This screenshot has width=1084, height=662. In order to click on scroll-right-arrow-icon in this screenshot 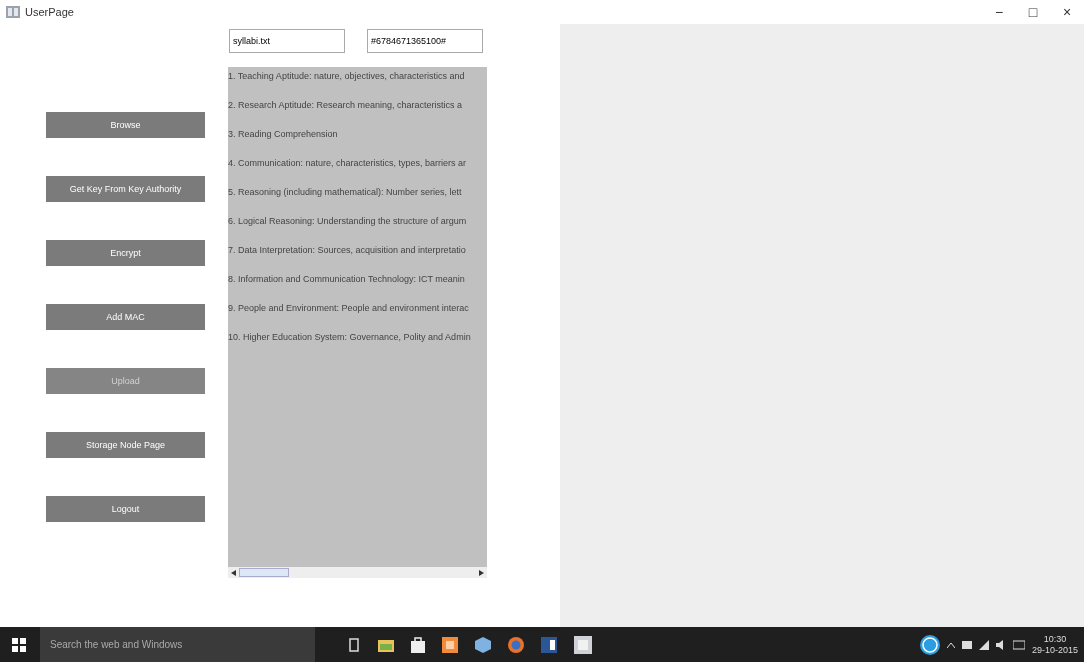, I will do `click(481, 572)`.